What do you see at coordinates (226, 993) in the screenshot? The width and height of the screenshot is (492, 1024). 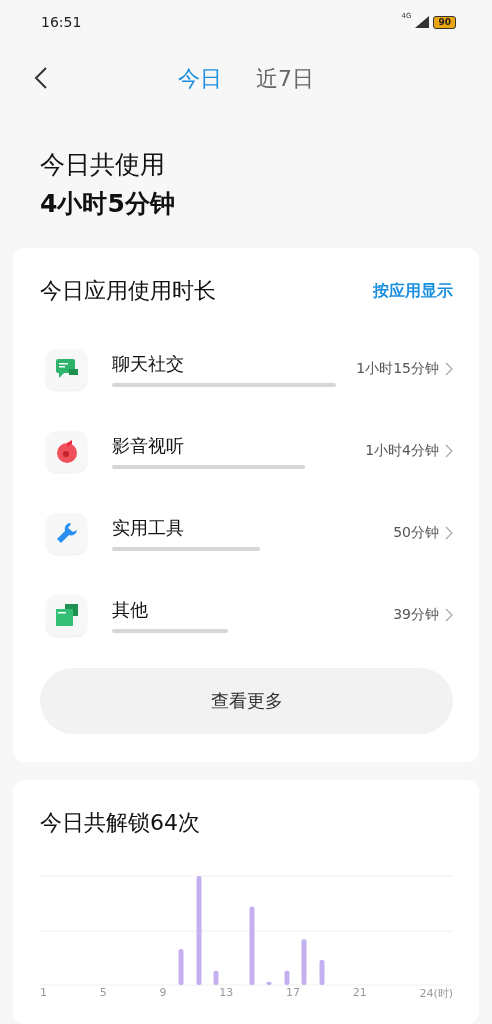 I see `axis-label: 13` at bounding box center [226, 993].